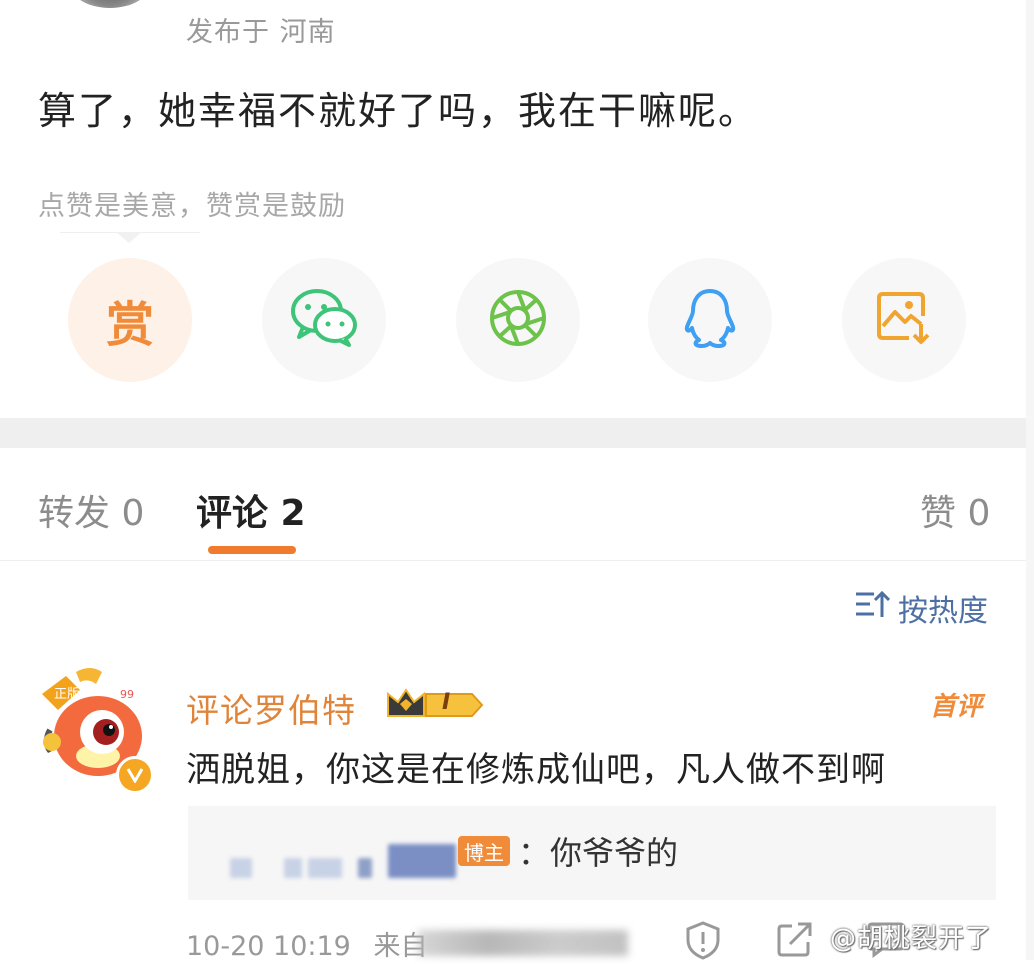  What do you see at coordinates (251, 510) in the screenshot?
I see `tab-comment: 评论 2` at bounding box center [251, 510].